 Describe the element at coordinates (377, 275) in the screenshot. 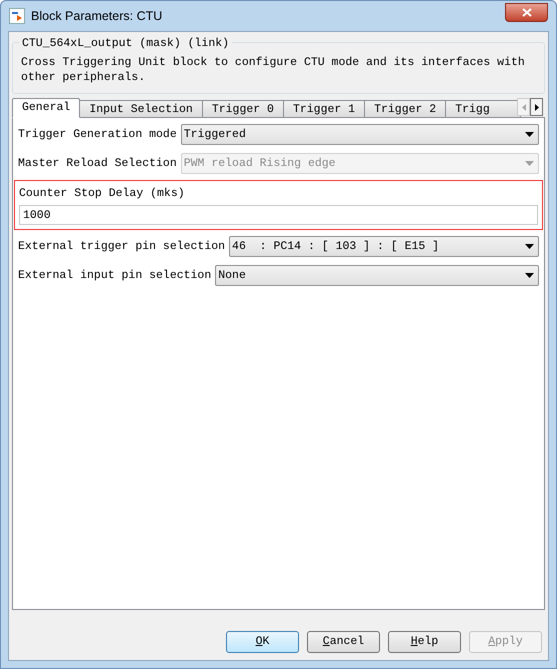

I see `dropdown: None` at that location.